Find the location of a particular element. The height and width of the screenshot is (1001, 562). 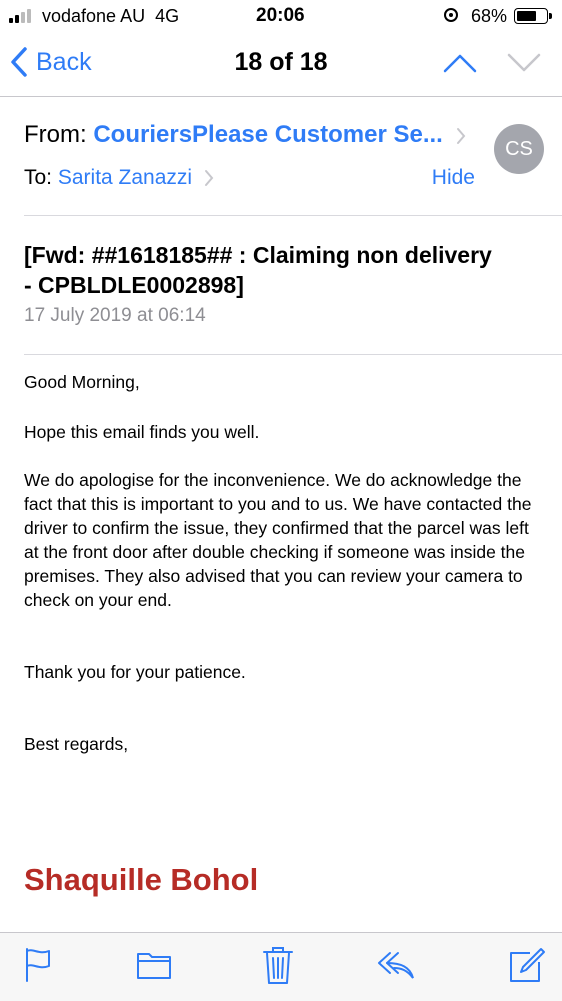

carrier-label: vodafone AU 4G is located at coordinates (111, 16).